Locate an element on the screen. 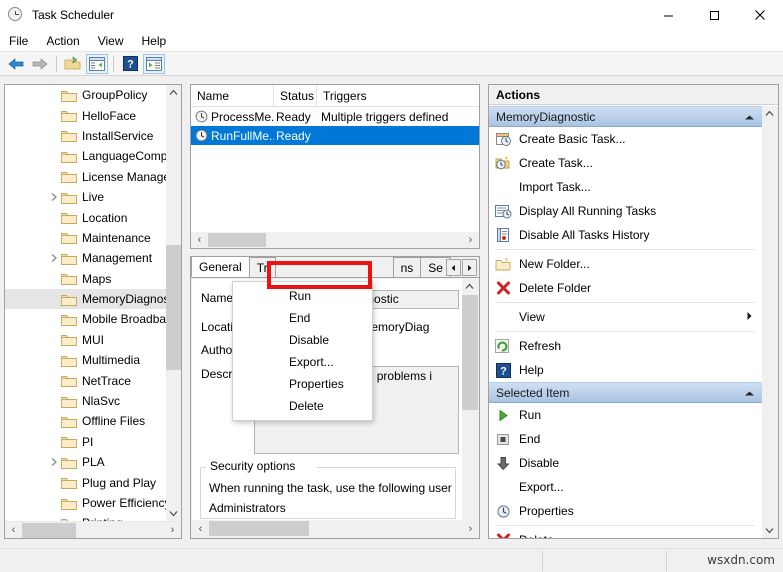 The width and height of the screenshot is (783, 572). tree-item-maintenance: Maintenance is located at coordinates (86, 238).